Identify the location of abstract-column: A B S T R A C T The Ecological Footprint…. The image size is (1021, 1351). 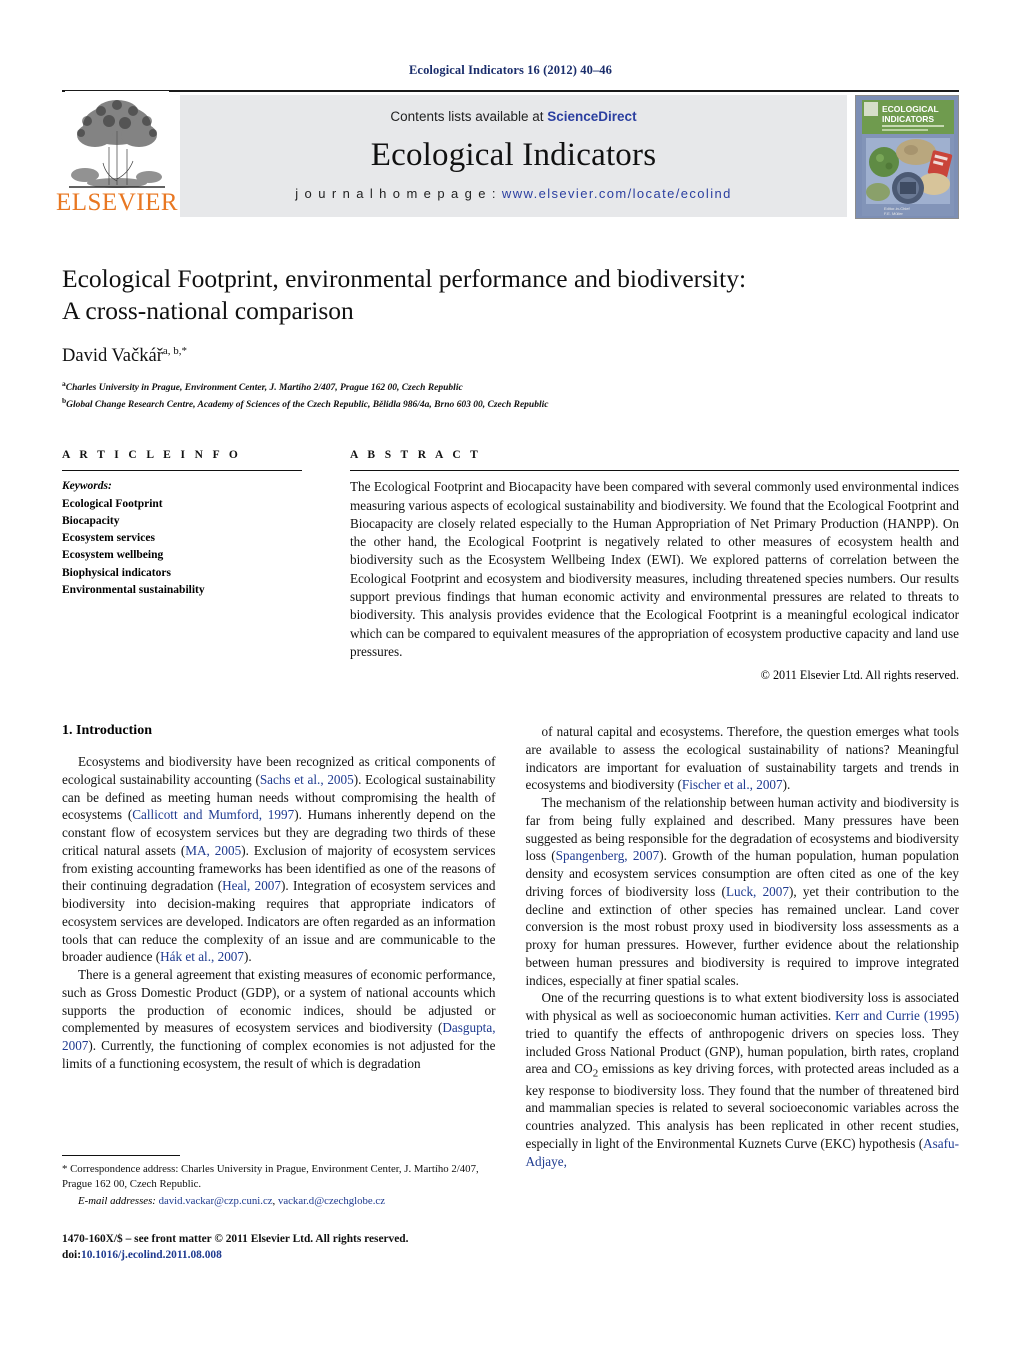
(654, 566).